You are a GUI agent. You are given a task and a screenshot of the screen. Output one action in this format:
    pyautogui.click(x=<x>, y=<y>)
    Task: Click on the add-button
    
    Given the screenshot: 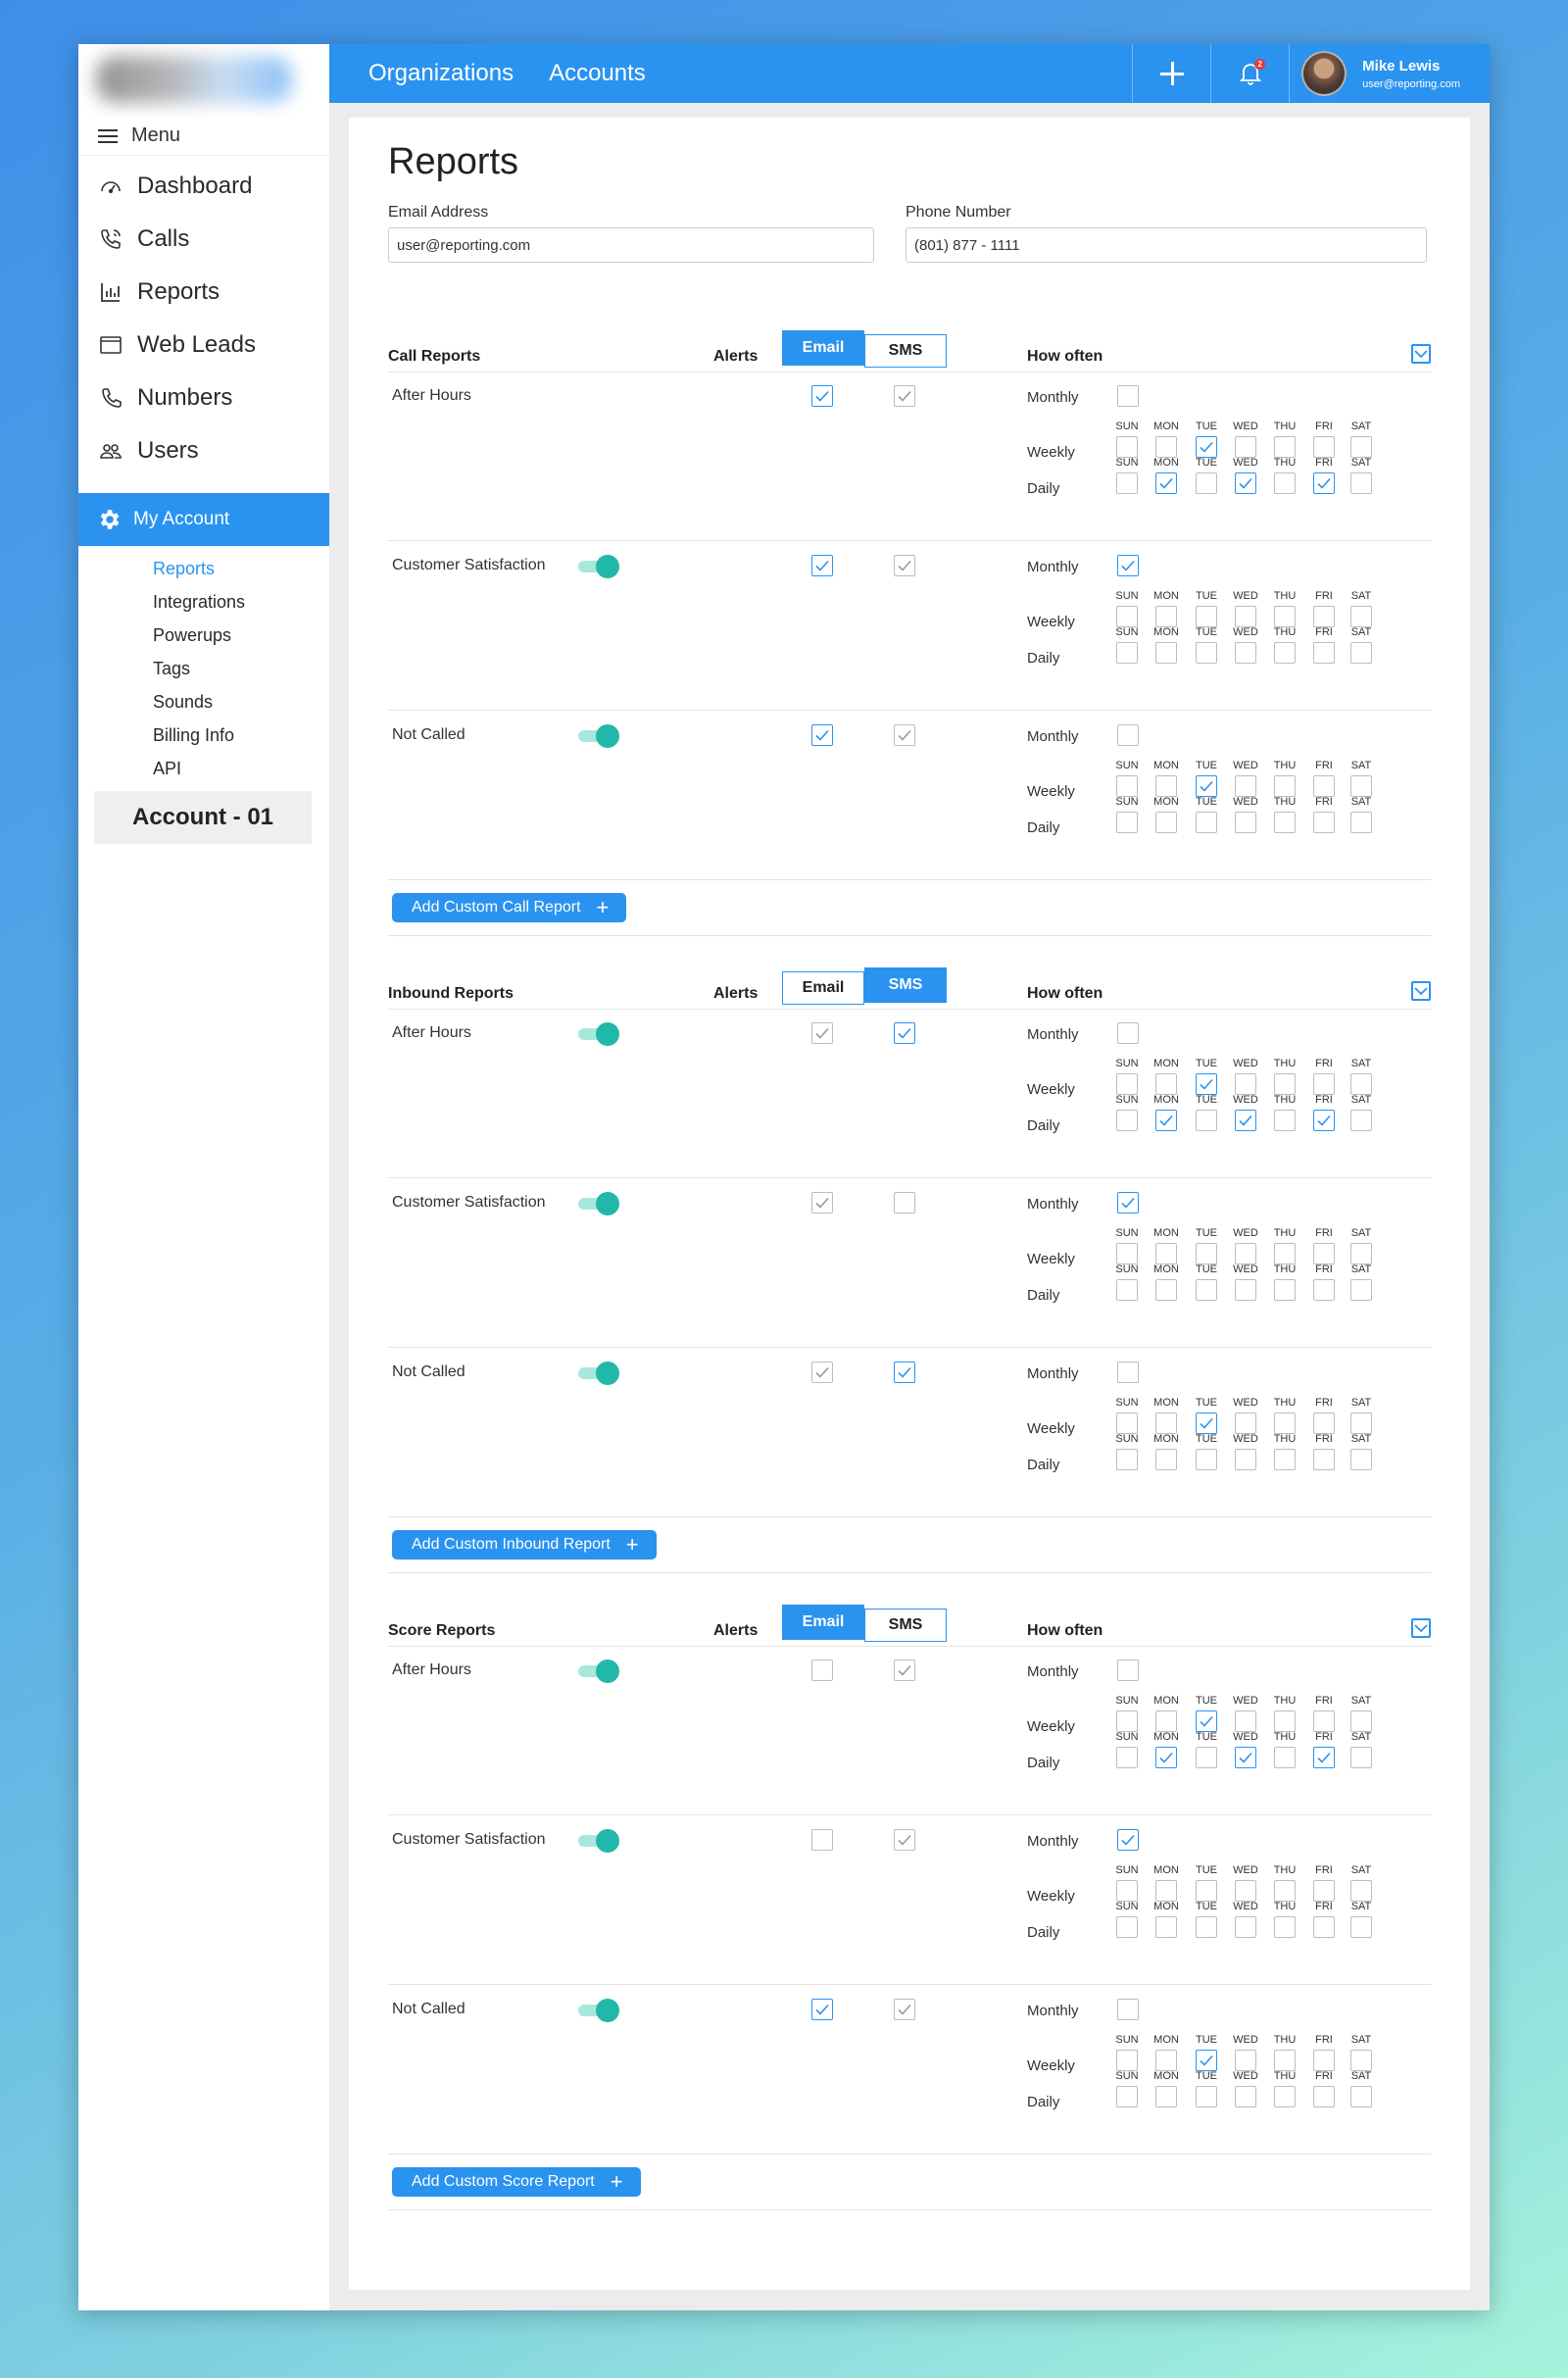 What is the action you would take?
    pyautogui.click(x=1171, y=74)
    